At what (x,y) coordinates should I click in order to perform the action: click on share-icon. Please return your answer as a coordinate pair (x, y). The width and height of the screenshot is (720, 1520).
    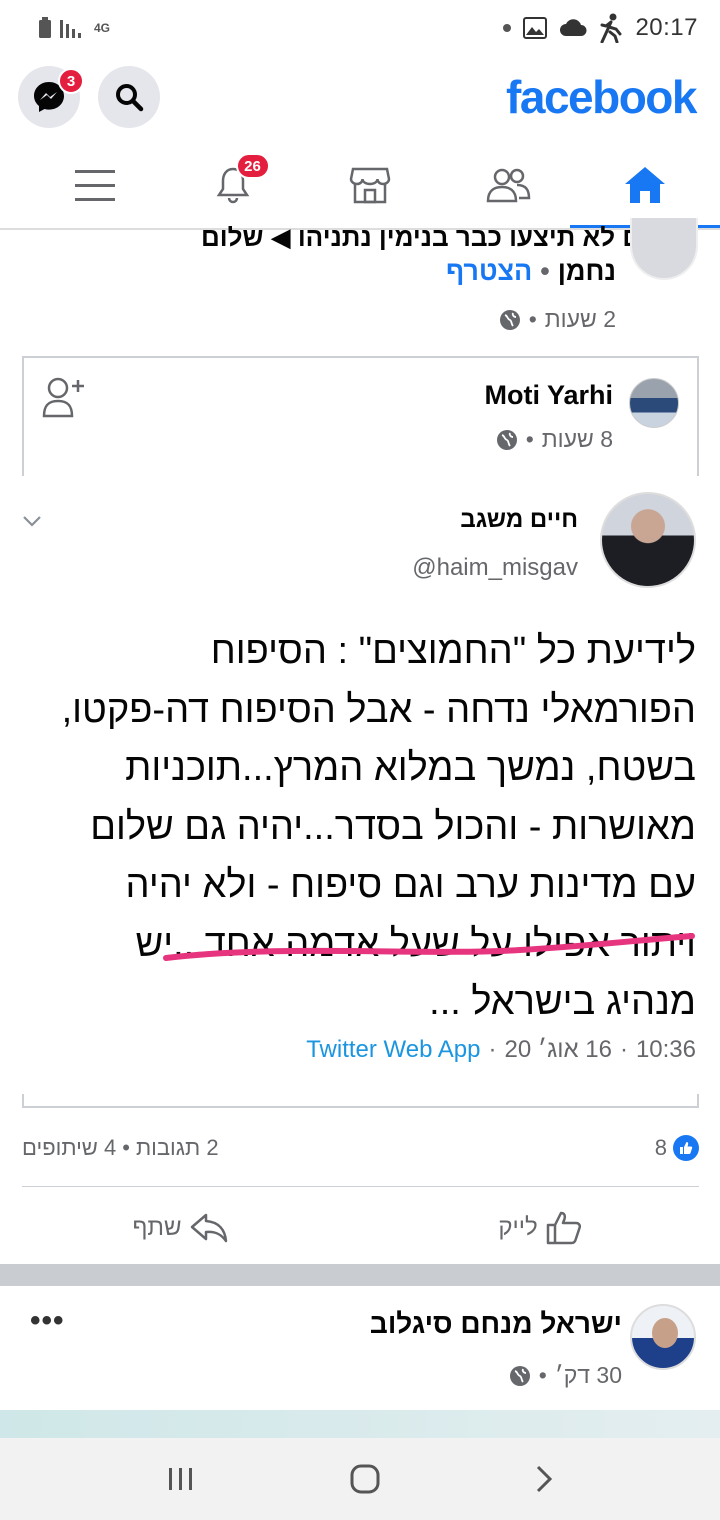
    Looking at the image, I should click on (208, 1228).